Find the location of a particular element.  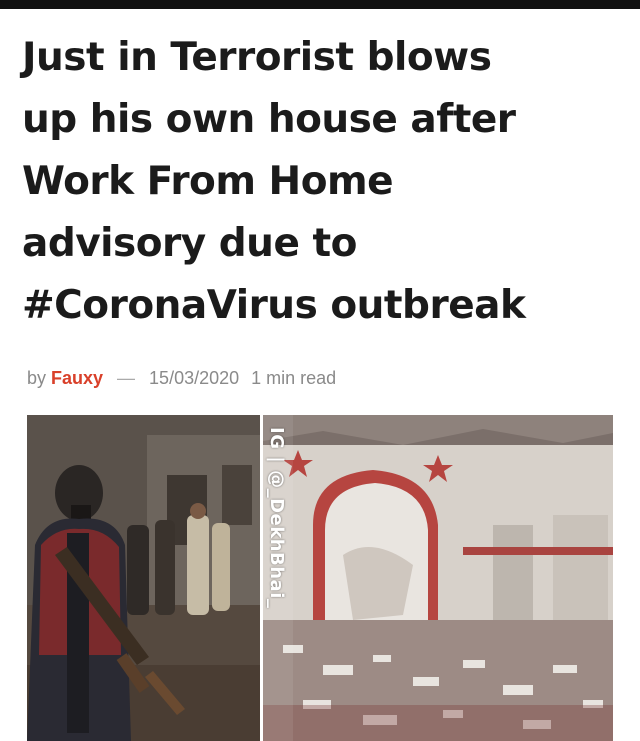

headline-line: Just in Terrorist blows is located at coordinates (257, 57).